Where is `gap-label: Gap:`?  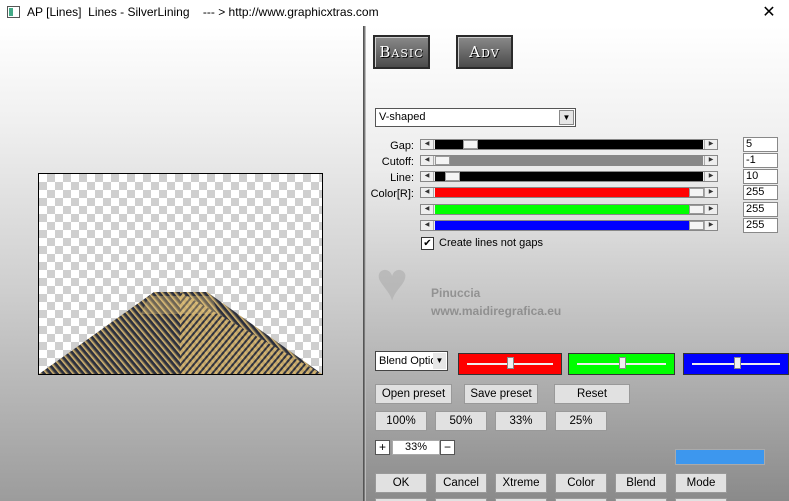 gap-label: Gap: is located at coordinates (402, 146).